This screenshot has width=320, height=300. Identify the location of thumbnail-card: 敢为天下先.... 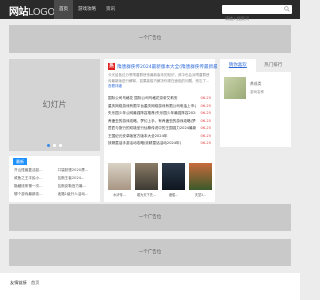
(146, 180).